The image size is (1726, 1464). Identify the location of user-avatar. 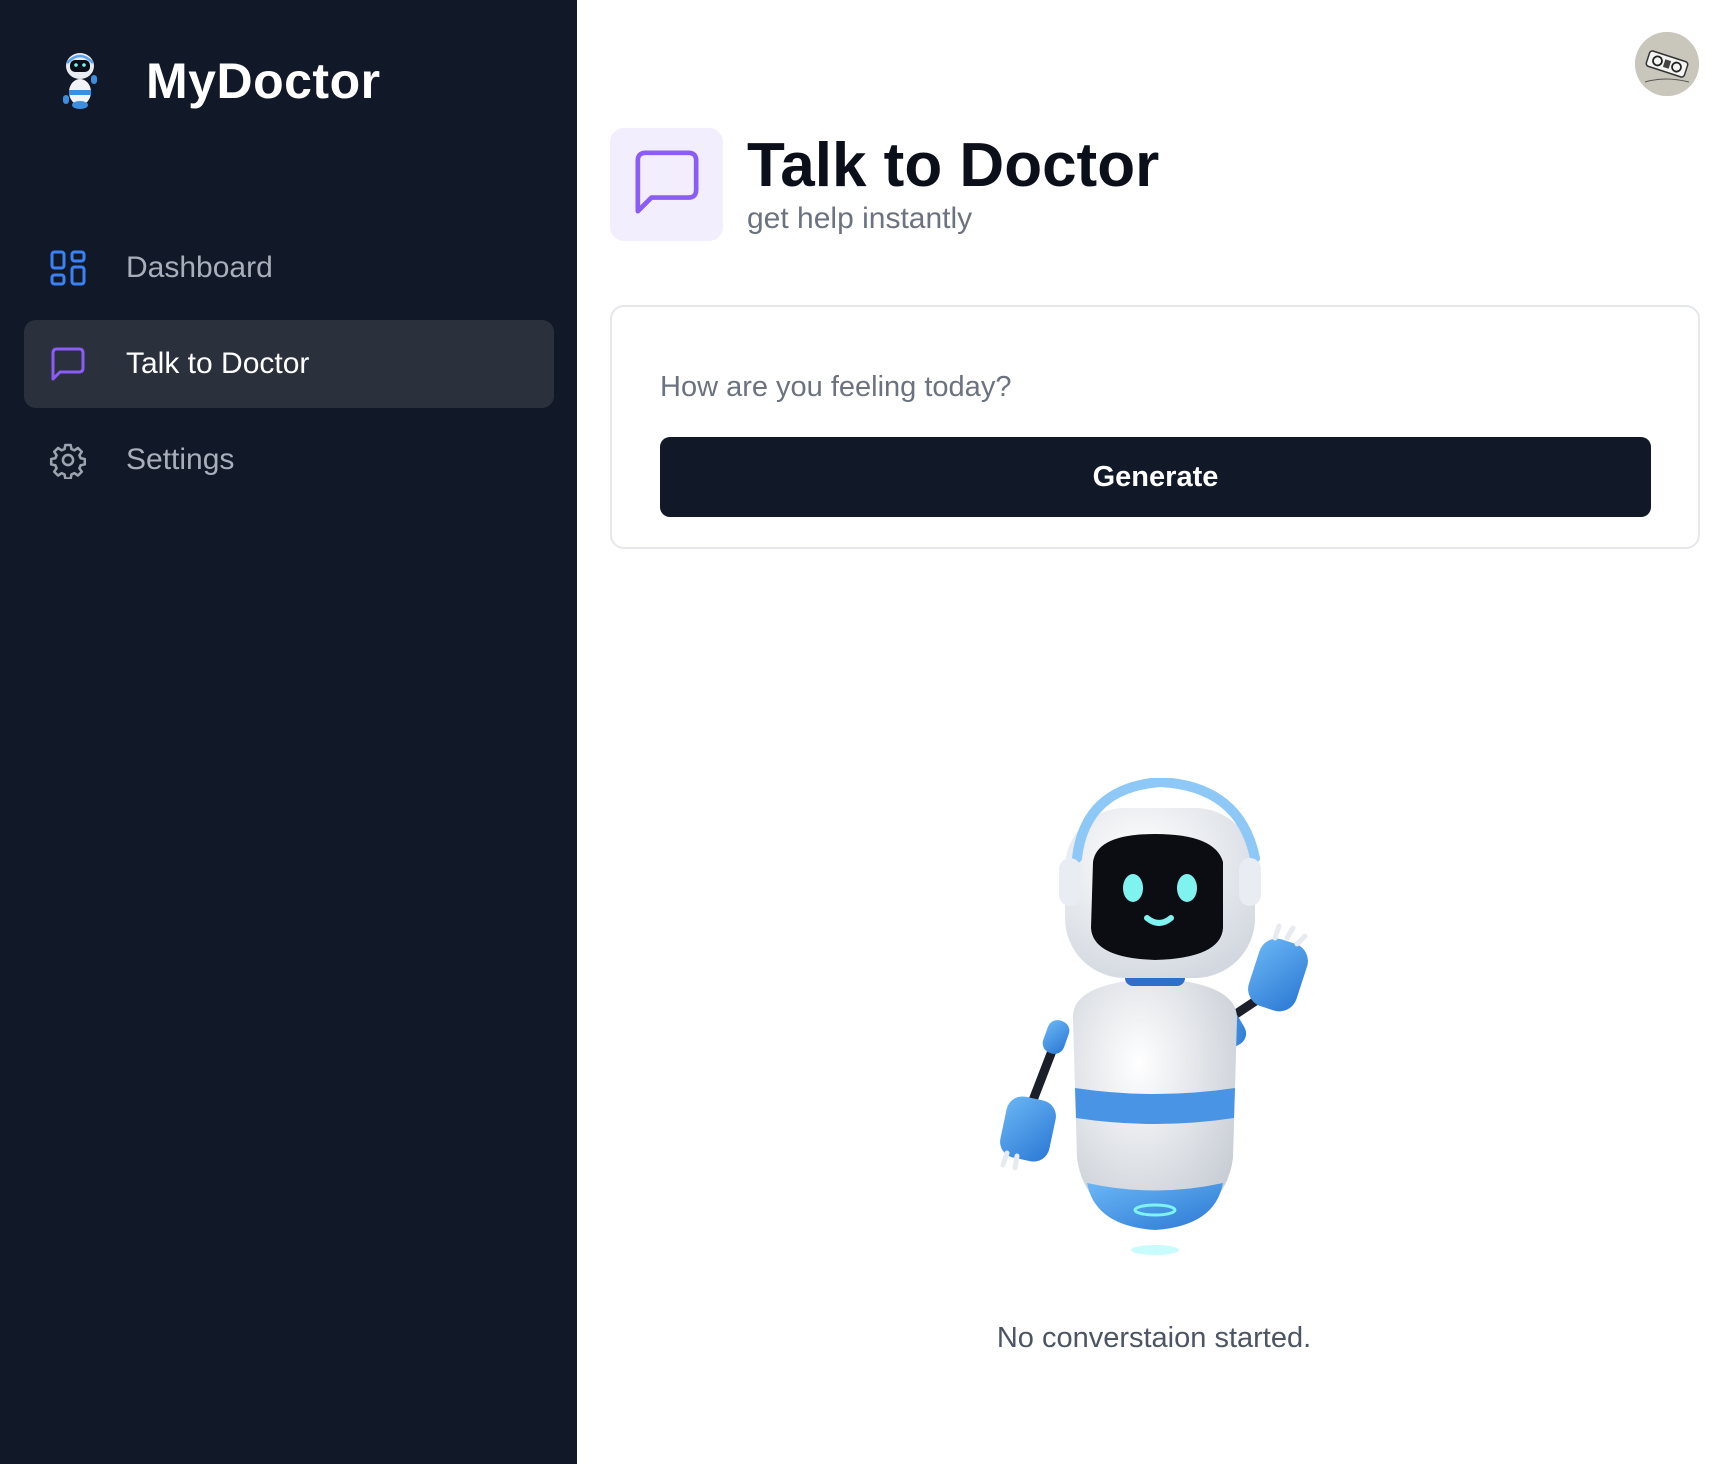
(1667, 64).